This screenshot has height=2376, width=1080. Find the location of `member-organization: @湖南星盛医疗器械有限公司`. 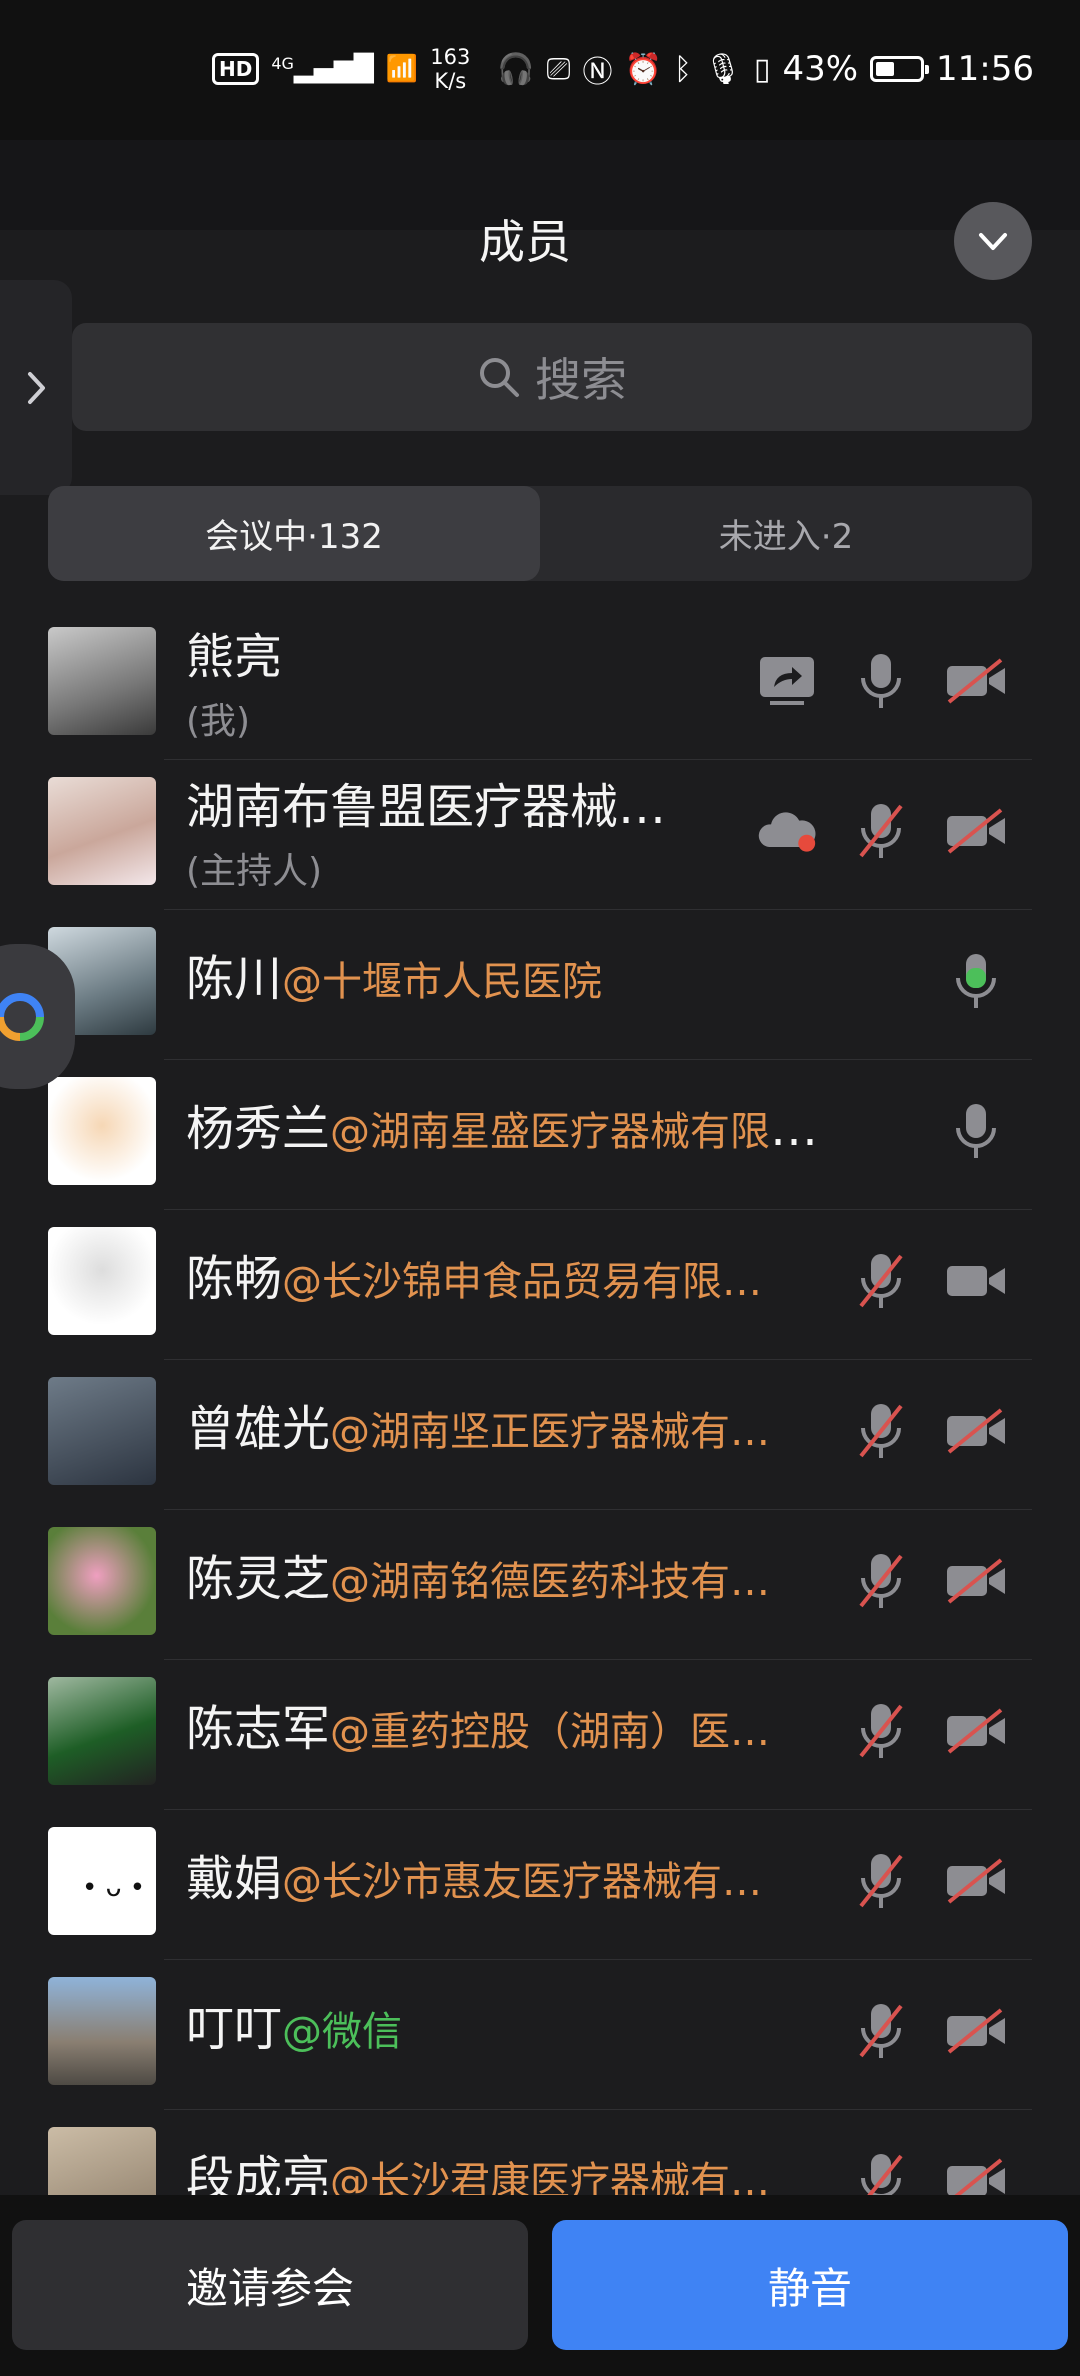

member-organization: @湖南星盛医疗器械有限公司 is located at coordinates (578, 1132).